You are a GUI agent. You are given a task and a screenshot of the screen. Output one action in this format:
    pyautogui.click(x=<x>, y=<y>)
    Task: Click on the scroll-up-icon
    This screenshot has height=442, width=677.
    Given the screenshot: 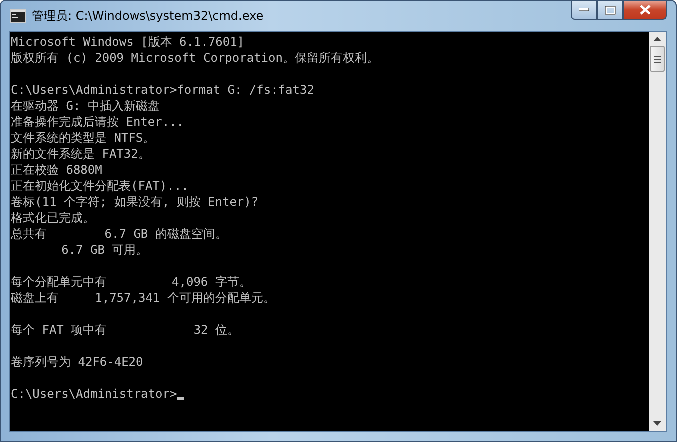 What is the action you would take?
    pyautogui.click(x=657, y=39)
    